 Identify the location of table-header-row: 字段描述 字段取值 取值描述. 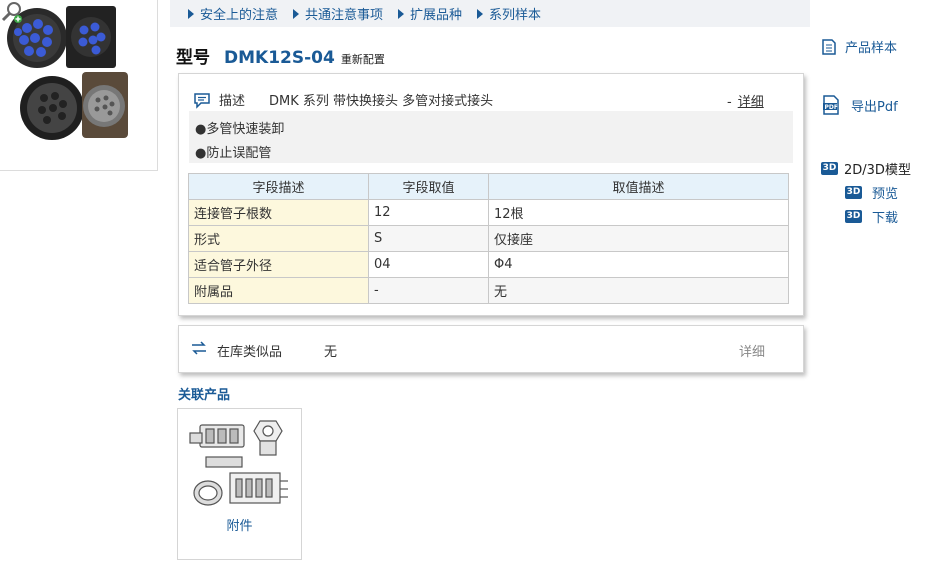
(488, 186).